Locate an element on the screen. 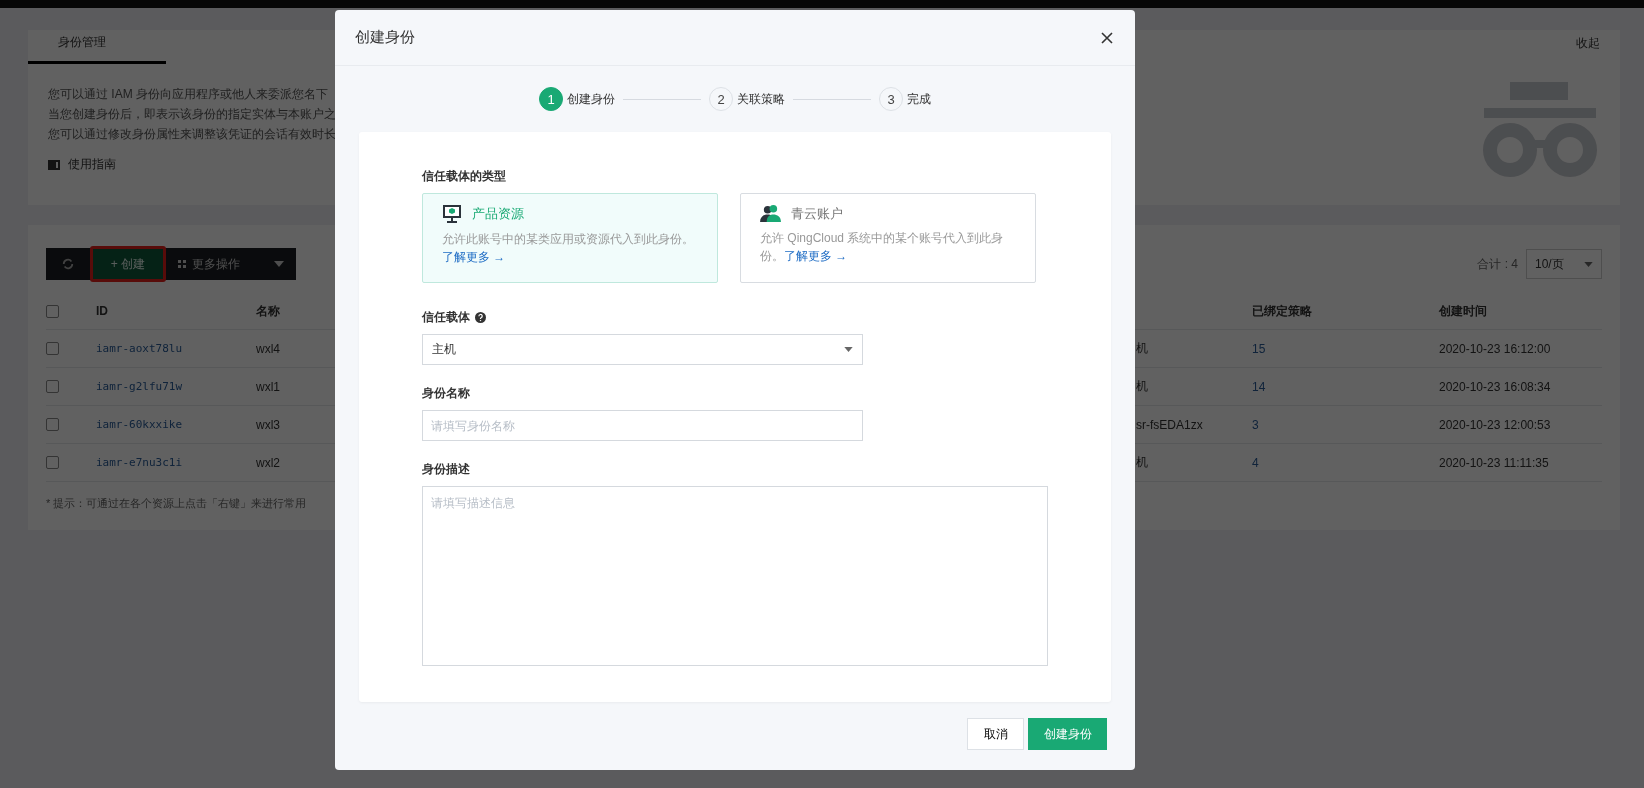 The width and height of the screenshot is (1644, 788). total-count: 合计 : 4 is located at coordinates (1497, 264).